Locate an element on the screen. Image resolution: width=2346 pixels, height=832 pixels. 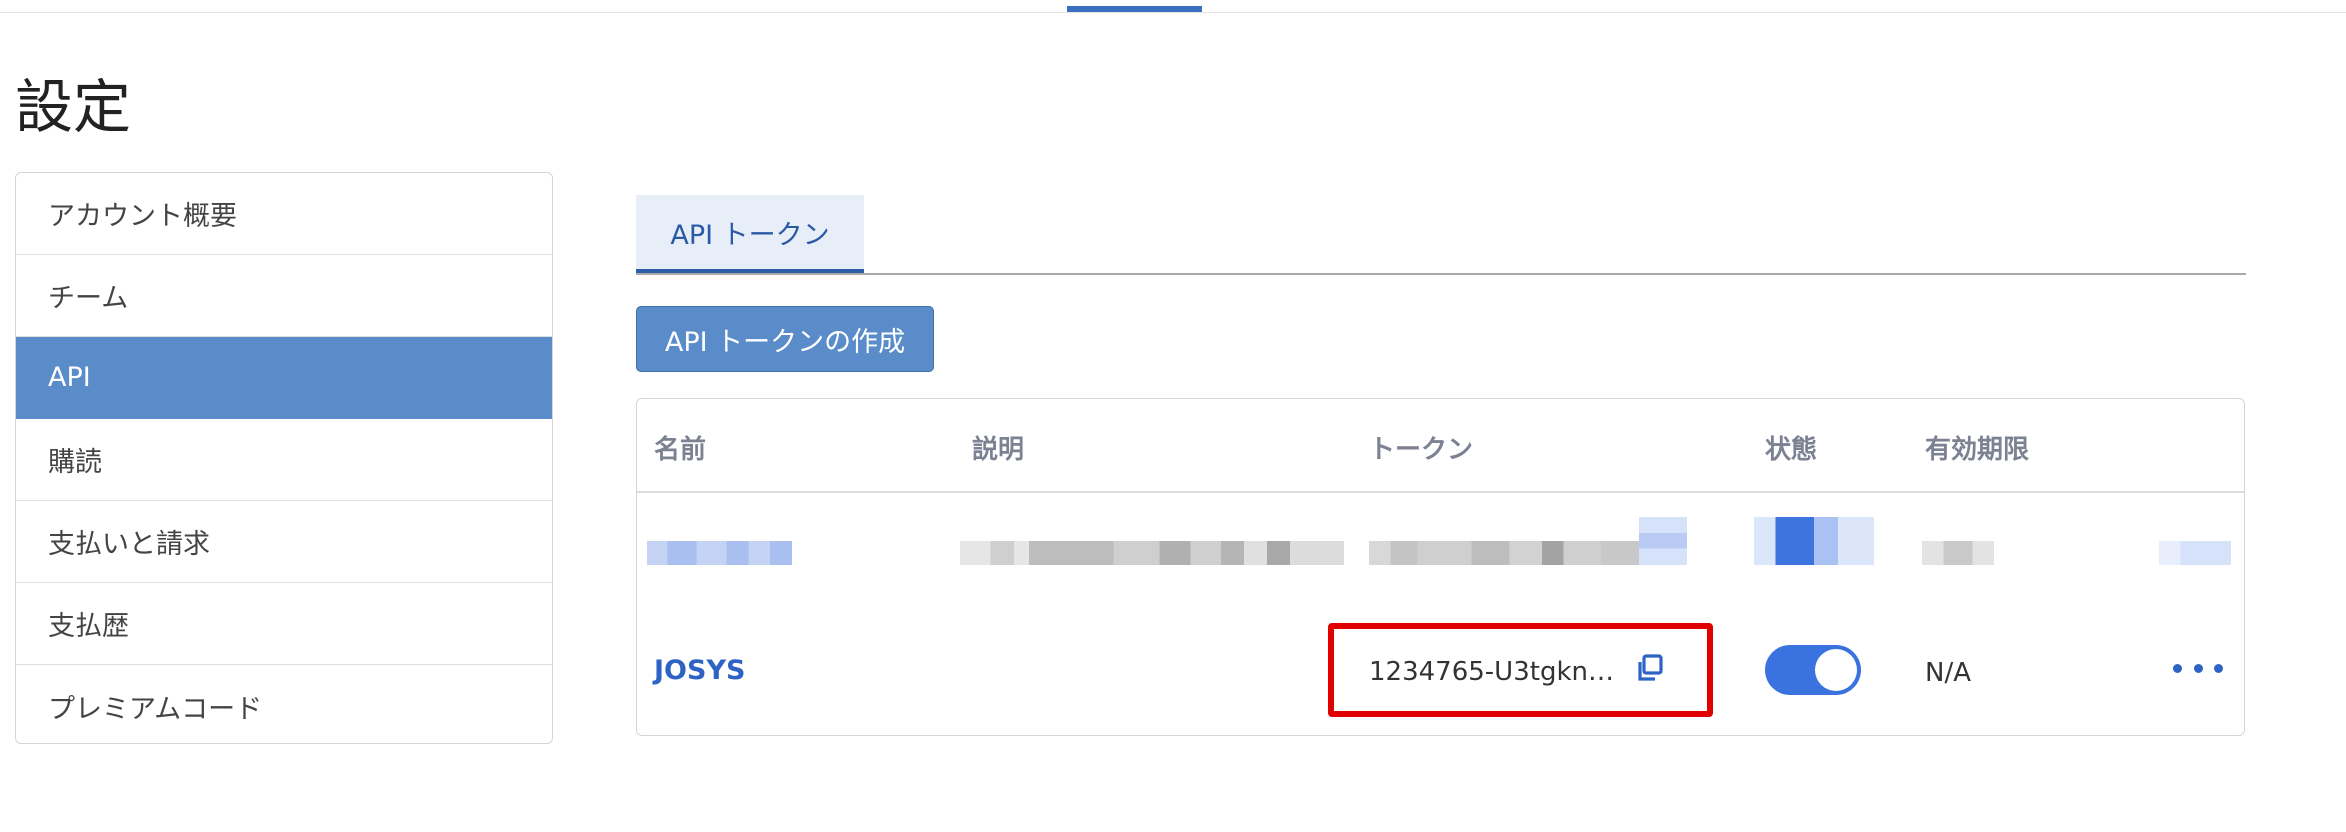
token-name-link: JOSYS is located at coordinates (699, 670).